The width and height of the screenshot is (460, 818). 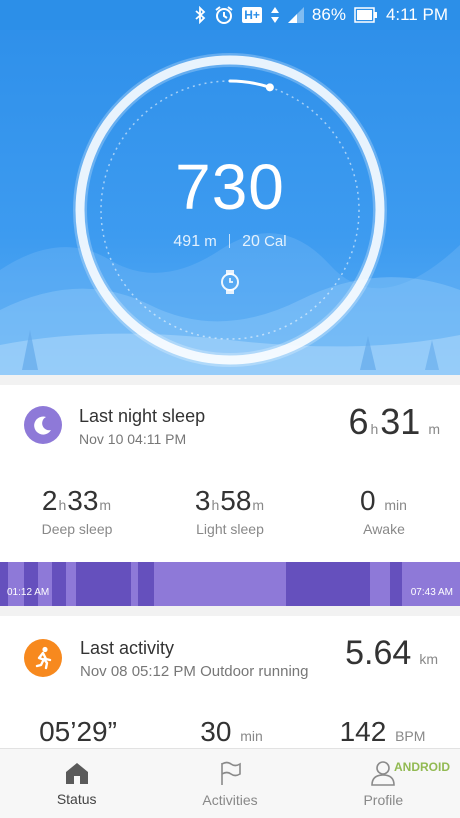 I want to click on clock-time: 4:11 PM, so click(x=416, y=14).